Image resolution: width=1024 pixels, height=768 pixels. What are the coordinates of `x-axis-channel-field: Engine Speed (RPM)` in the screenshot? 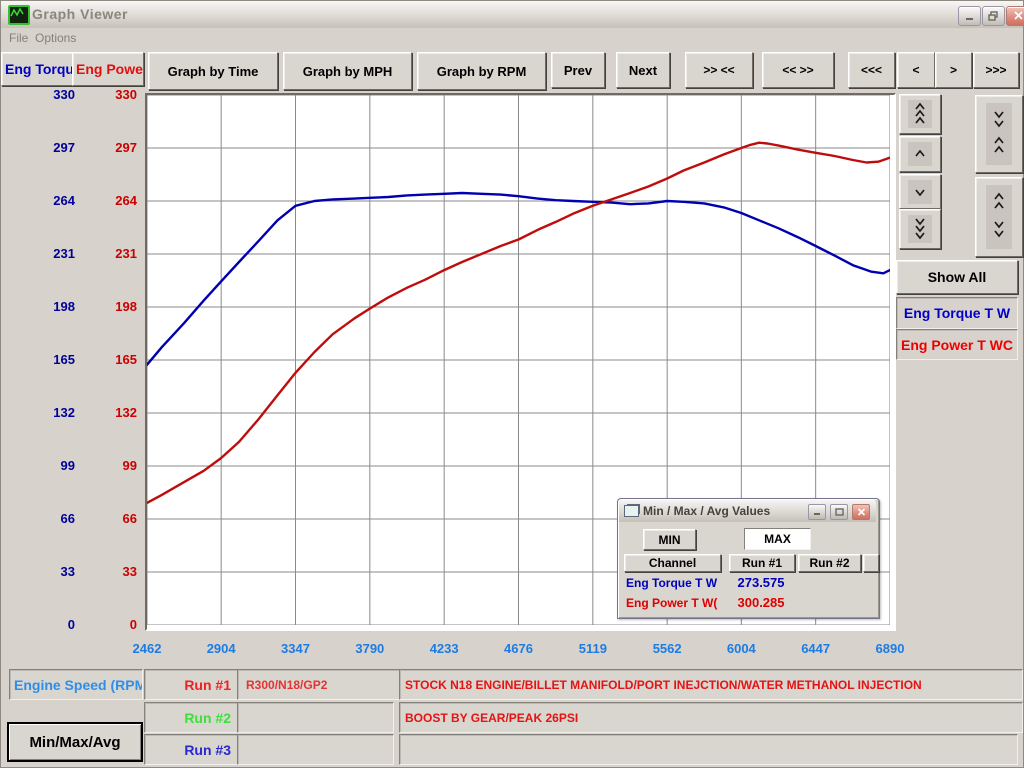 It's located at (76, 684).